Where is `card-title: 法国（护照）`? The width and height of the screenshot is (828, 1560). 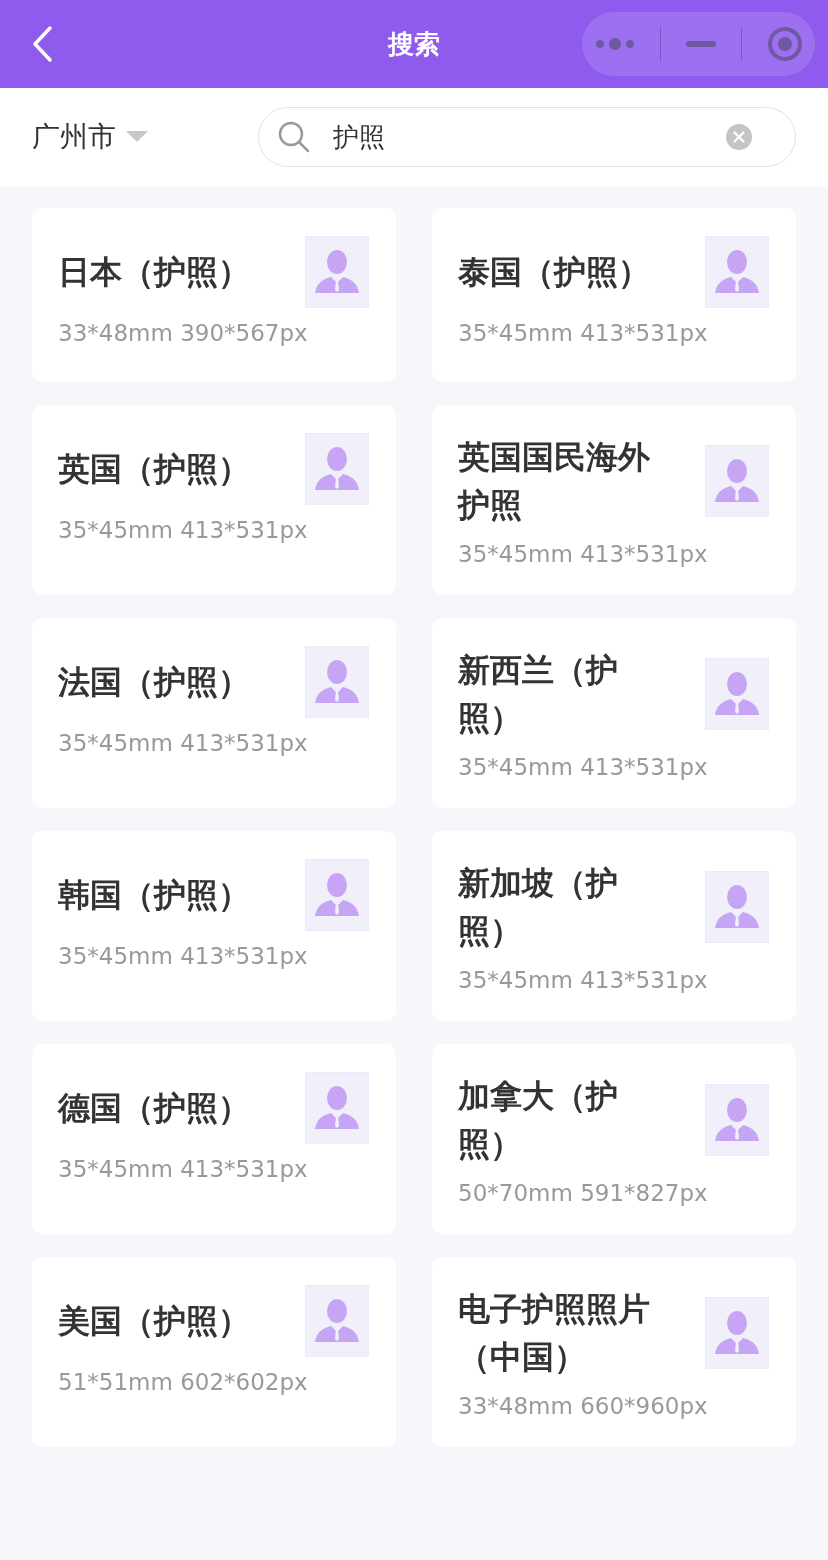
card-title: 法国（护照） is located at coordinates (154, 682).